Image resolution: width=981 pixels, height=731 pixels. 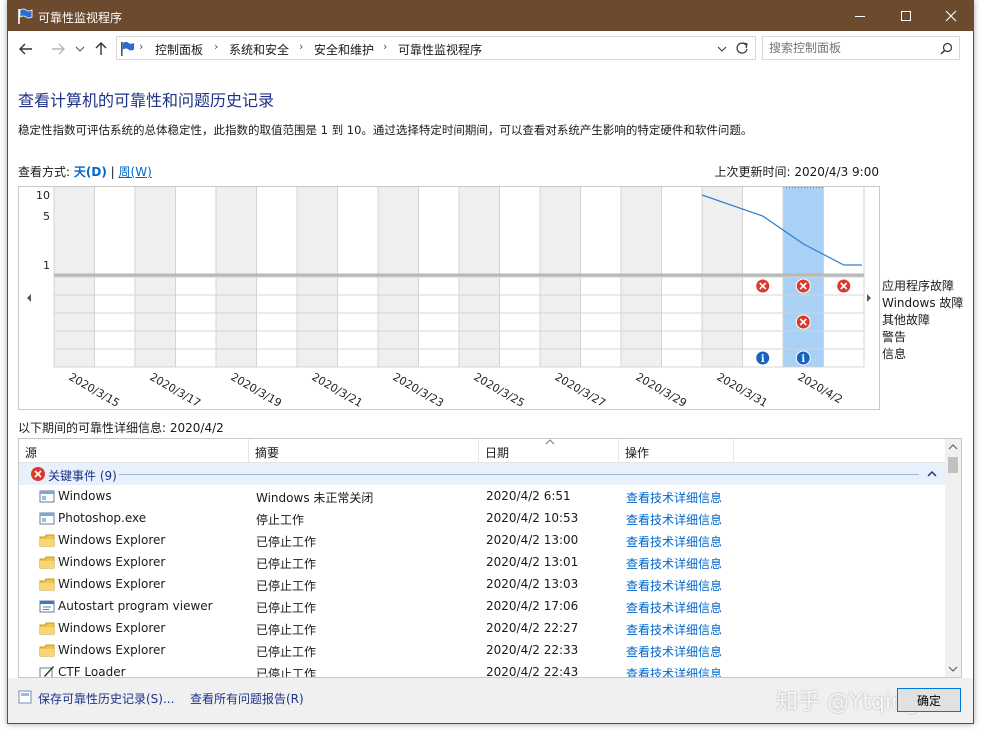 I want to click on back-button, so click(x=26, y=49).